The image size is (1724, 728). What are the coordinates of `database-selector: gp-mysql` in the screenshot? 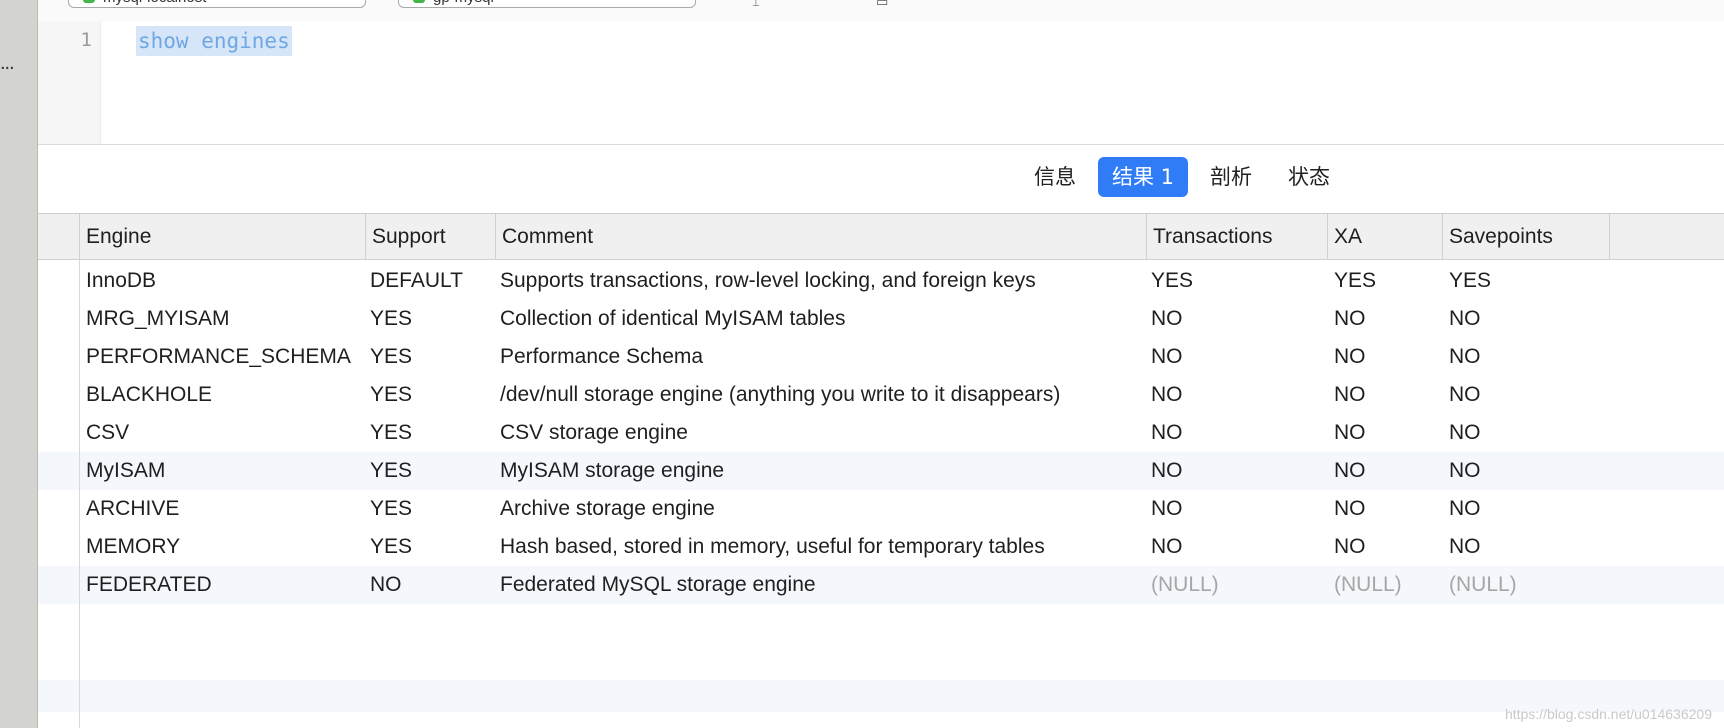 It's located at (547, 4).